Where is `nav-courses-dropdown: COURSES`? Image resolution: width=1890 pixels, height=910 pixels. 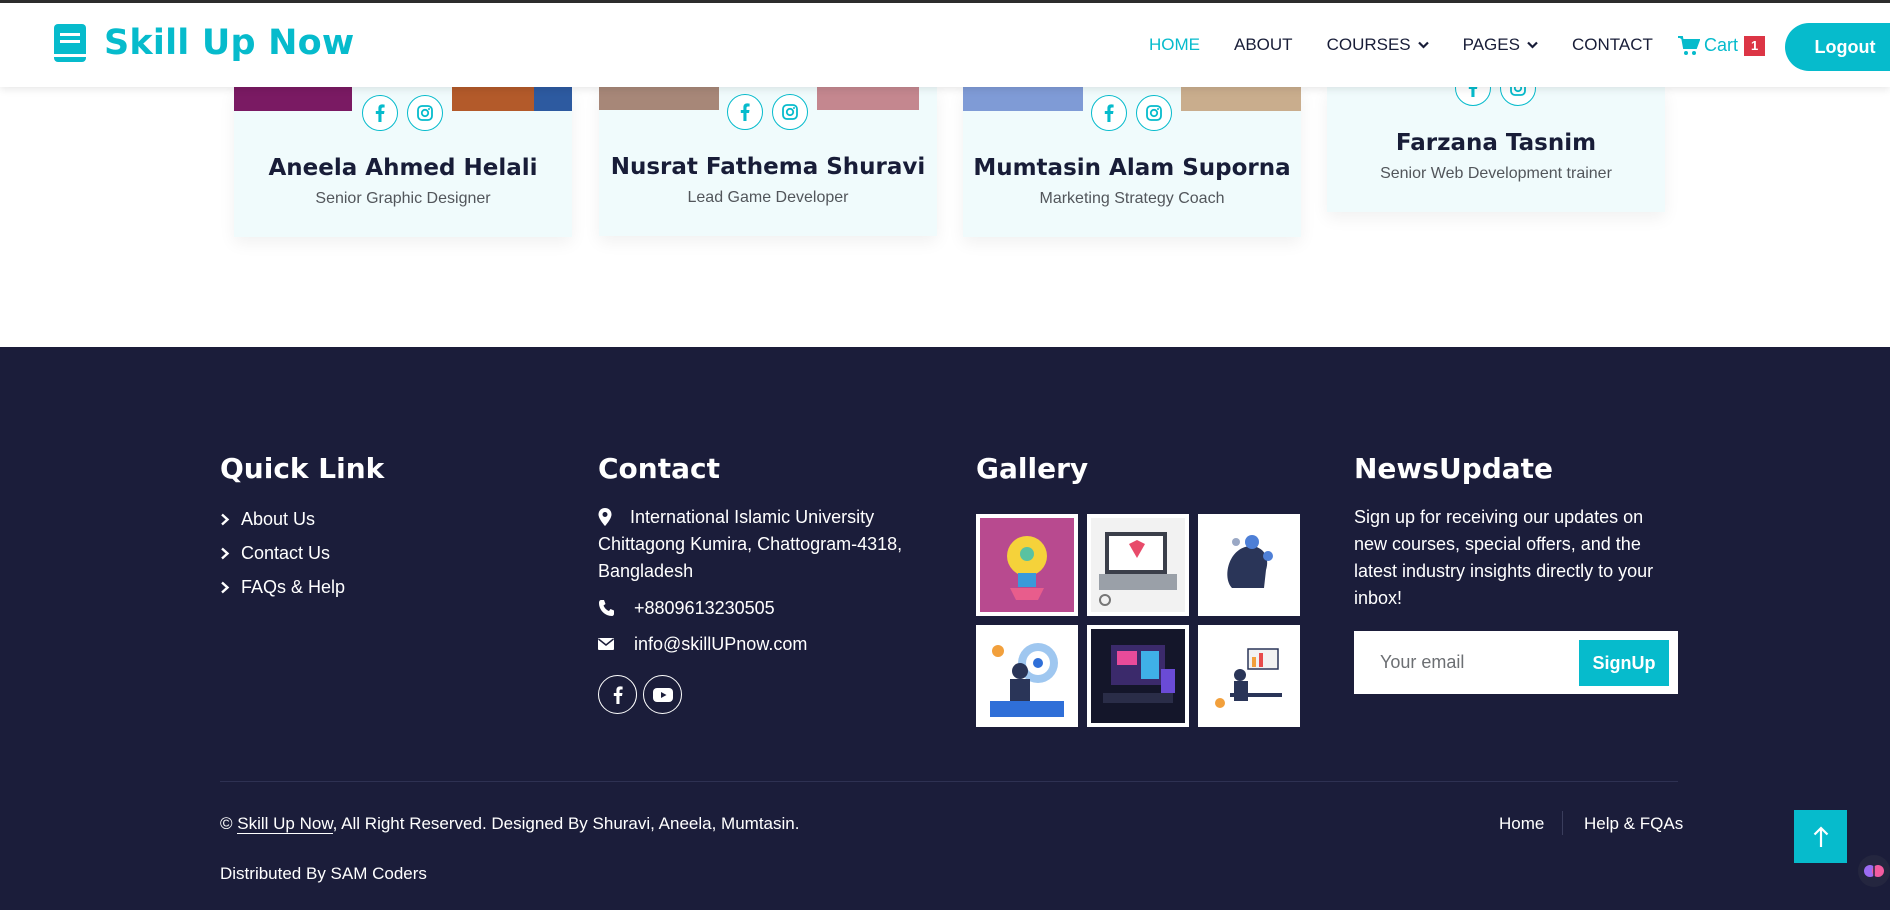
nav-courses-dropdown: COURSES is located at coordinates (1378, 45).